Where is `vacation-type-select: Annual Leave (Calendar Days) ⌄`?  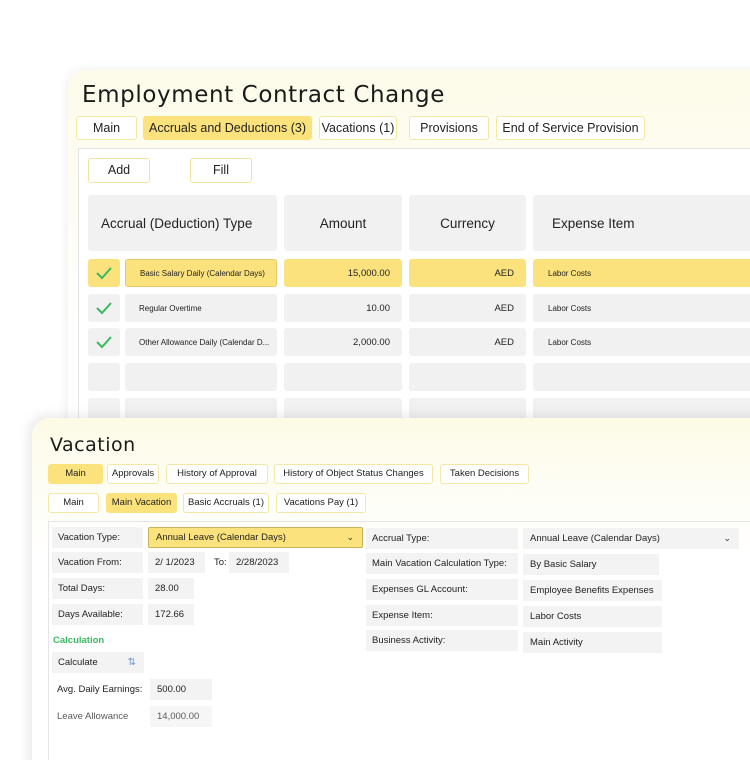 vacation-type-select: Annual Leave (Calendar Days) ⌄ is located at coordinates (255, 537).